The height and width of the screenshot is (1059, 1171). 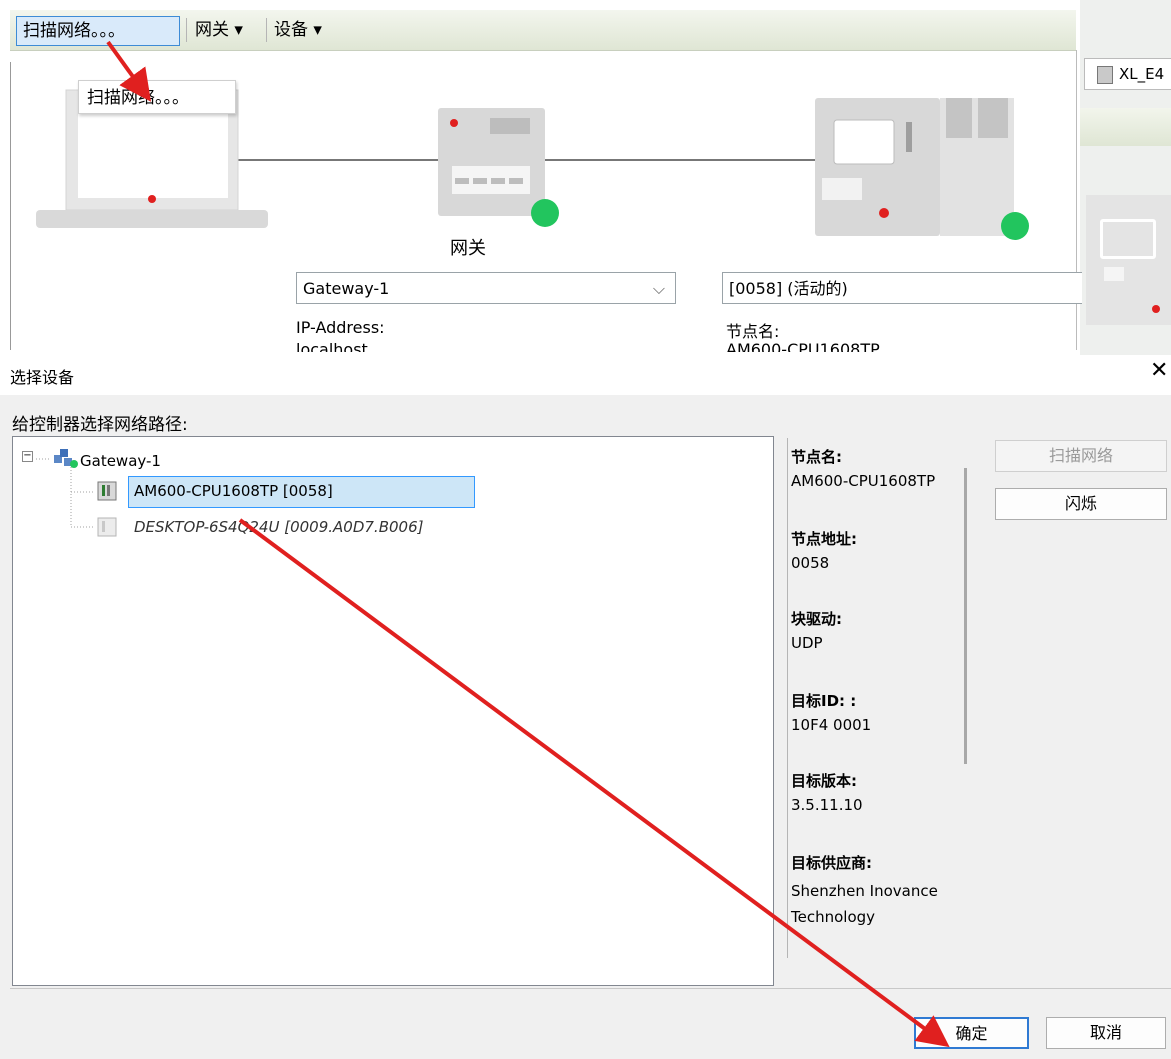 I want to click on plc-icon, so click(x=922, y=169).